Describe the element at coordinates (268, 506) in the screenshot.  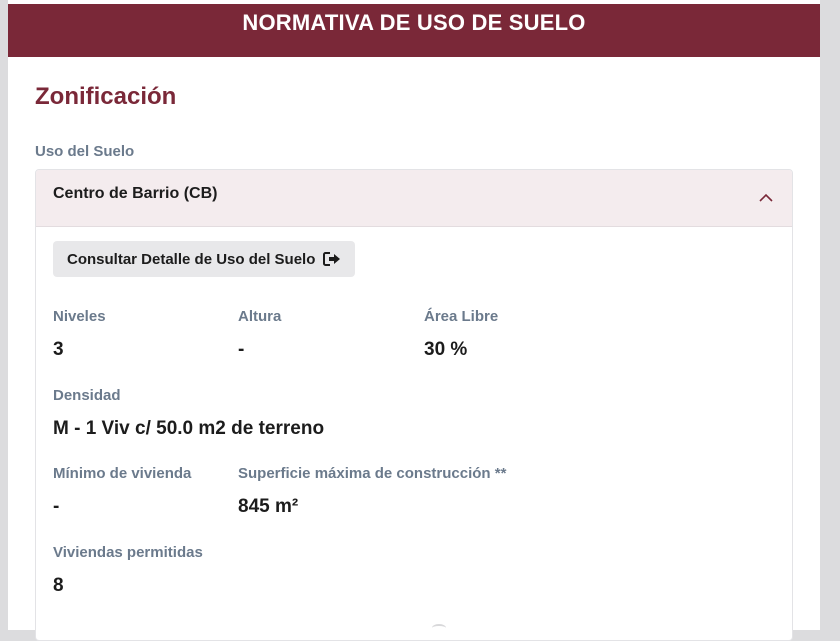
I see `superficie-maxima-value: 845 m²` at that location.